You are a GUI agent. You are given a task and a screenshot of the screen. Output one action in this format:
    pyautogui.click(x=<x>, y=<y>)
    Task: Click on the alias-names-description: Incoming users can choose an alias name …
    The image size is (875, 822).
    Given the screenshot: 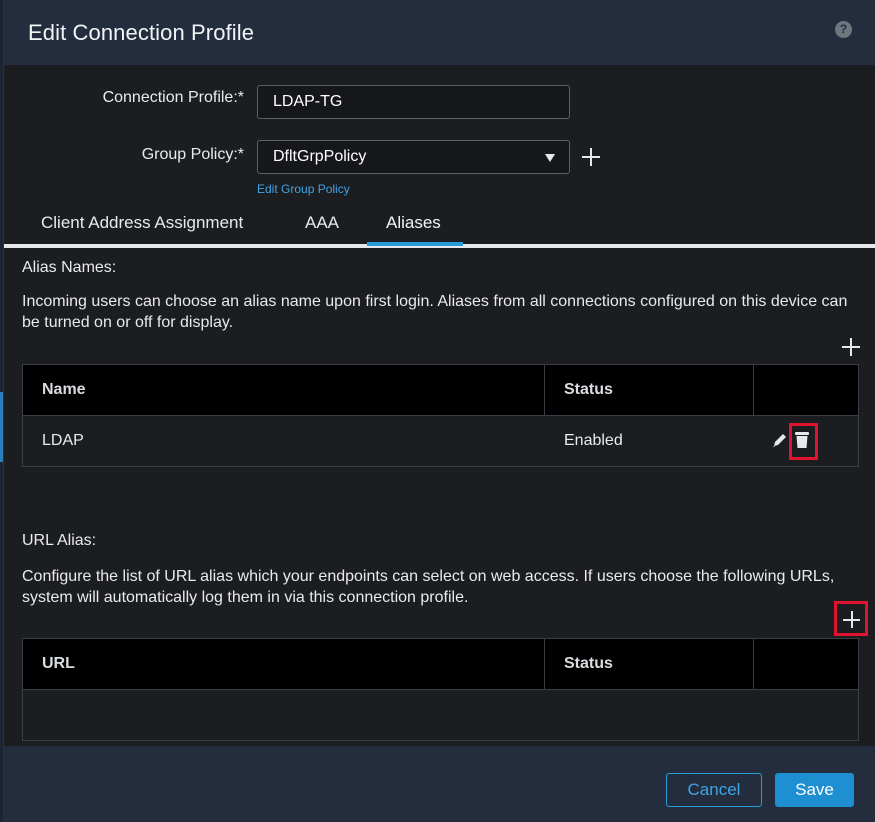 What is the action you would take?
    pyautogui.click(x=435, y=312)
    